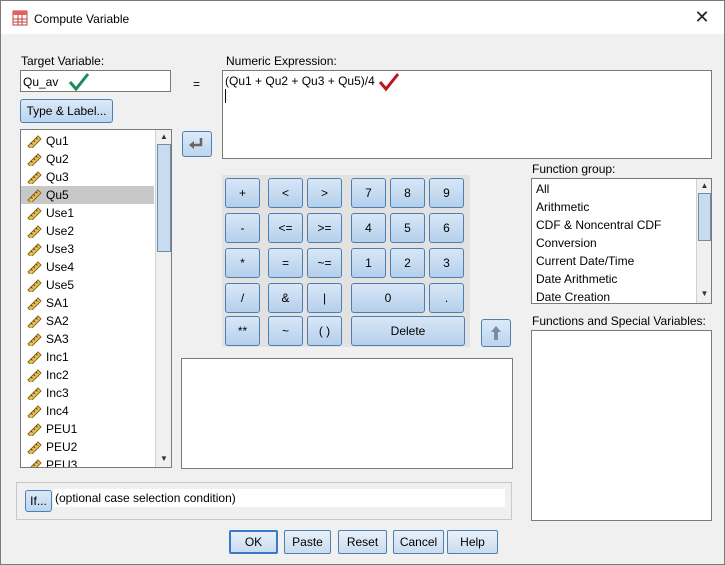  What do you see at coordinates (347, 413) in the screenshot?
I see `function-description-box` at bounding box center [347, 413].